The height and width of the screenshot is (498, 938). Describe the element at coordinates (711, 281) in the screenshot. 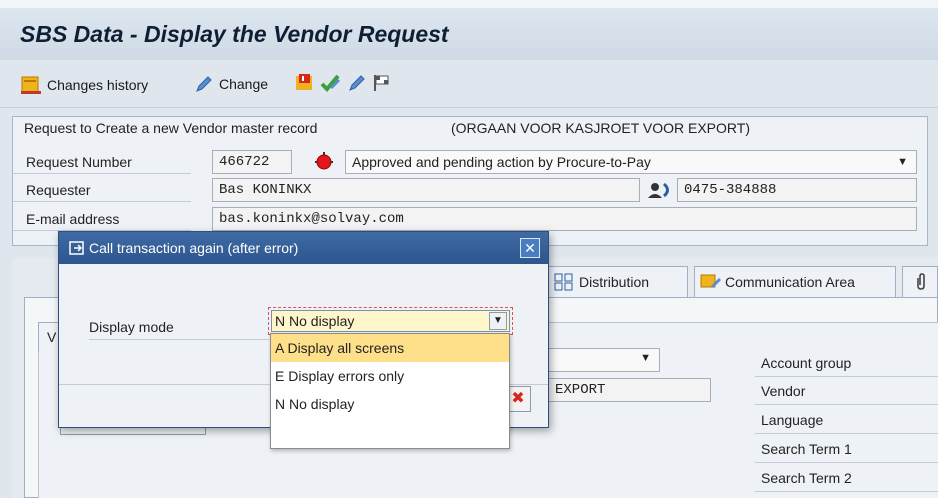

I see `communication-icon` at that location.